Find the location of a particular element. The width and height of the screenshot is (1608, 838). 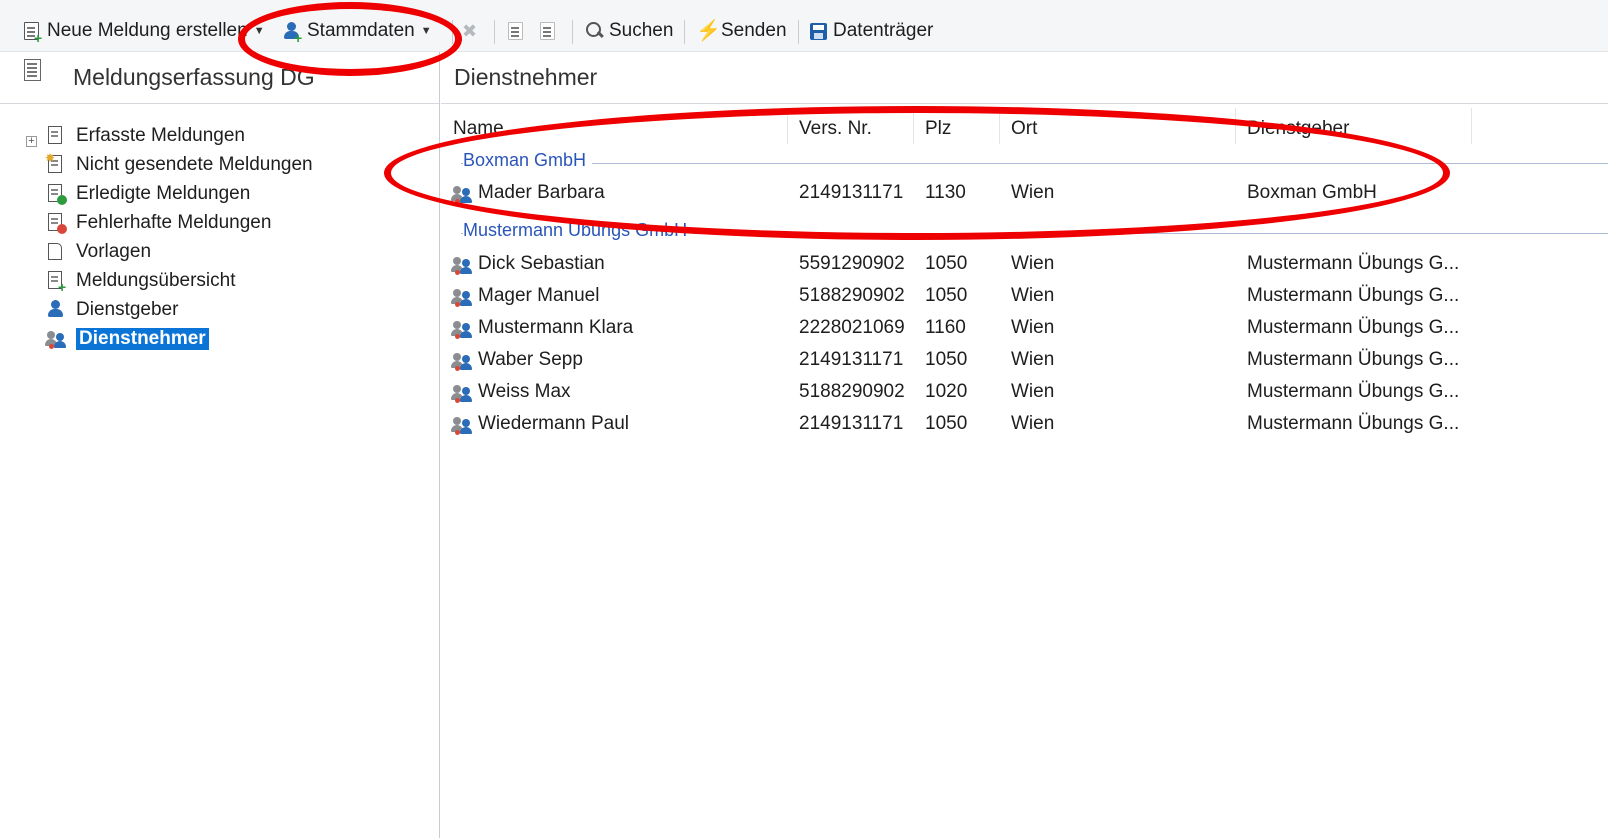

copy-icon is located at coordinates (548, 31).